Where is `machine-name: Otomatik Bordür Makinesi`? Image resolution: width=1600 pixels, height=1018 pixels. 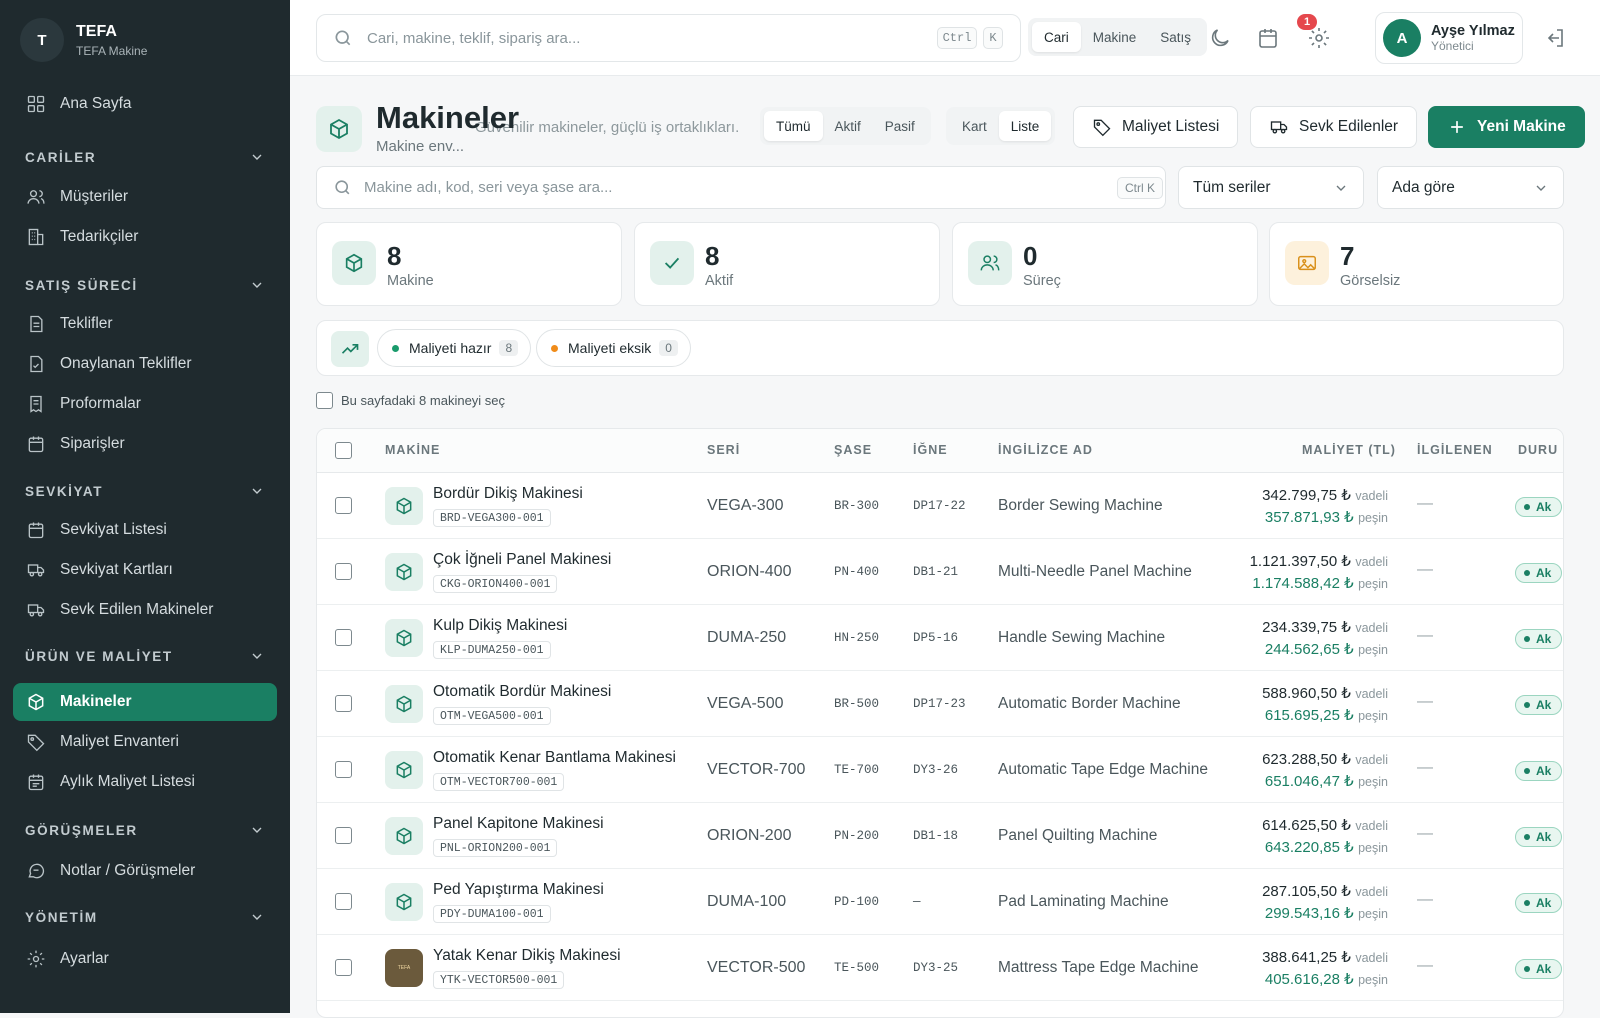
machine-name: Otomatik Bordür Makinesi is located at coordinates (522, 692).